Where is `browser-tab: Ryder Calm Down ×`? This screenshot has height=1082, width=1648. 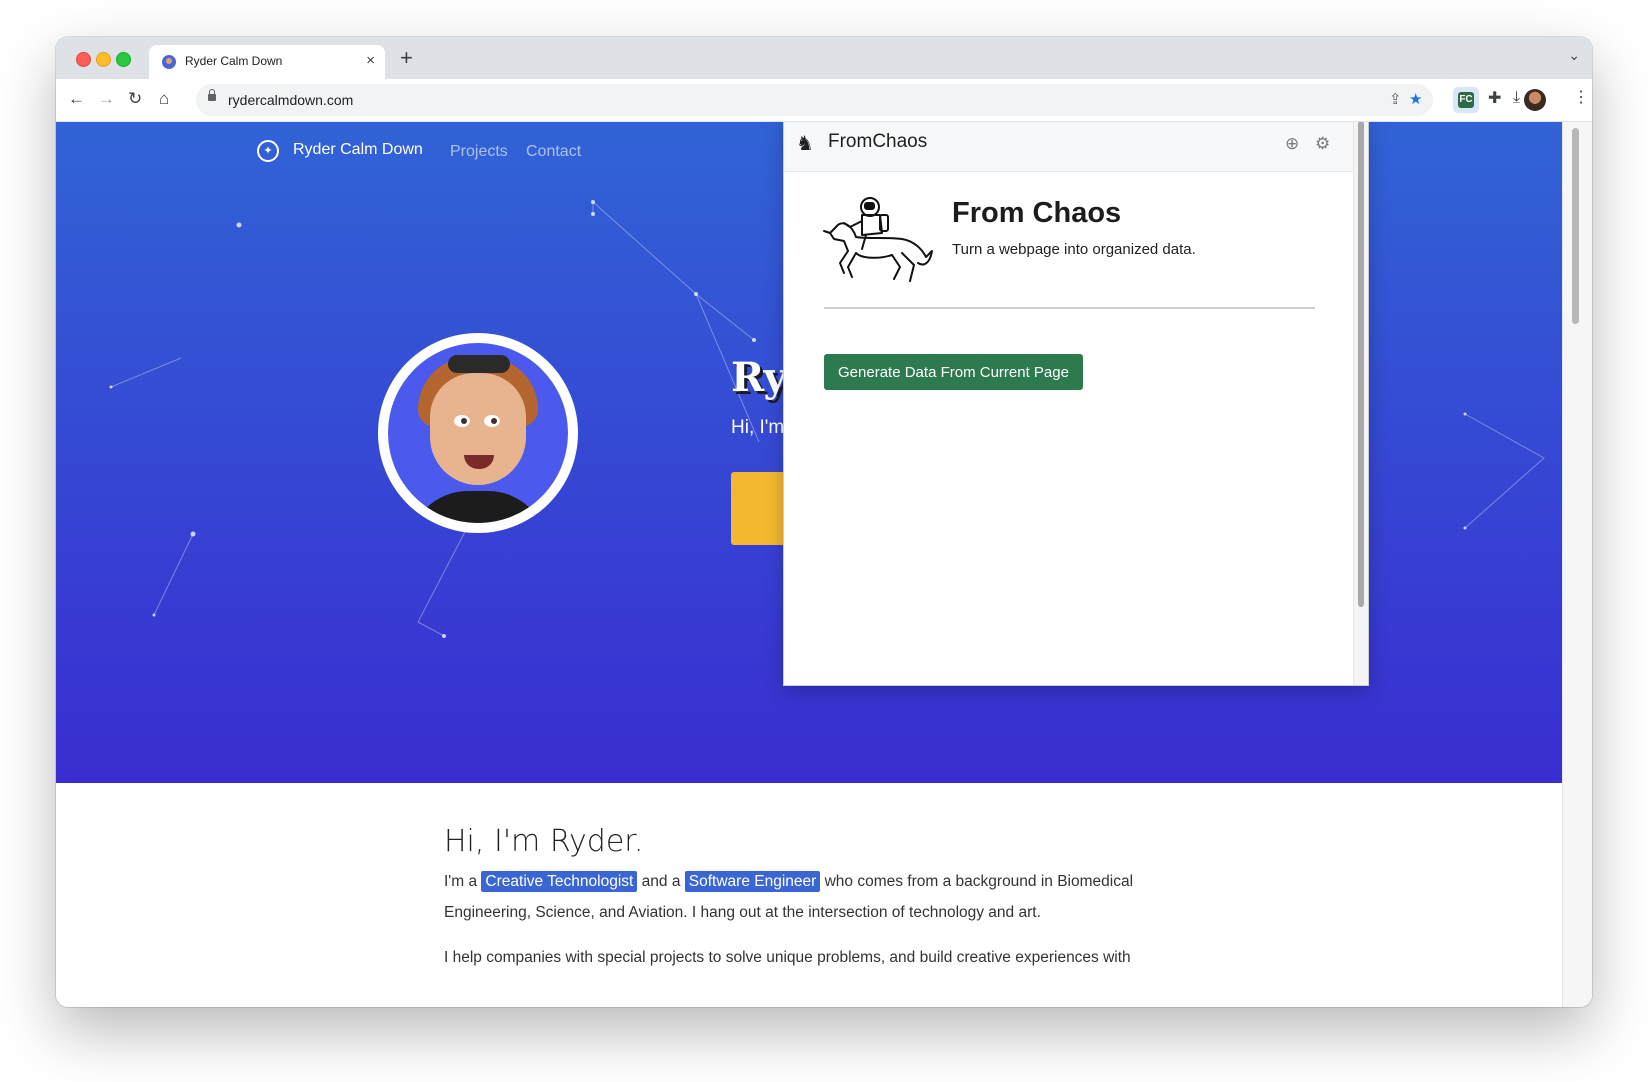
browser-tab: Ryder Calm Down × is located at coordinates (267, 62).